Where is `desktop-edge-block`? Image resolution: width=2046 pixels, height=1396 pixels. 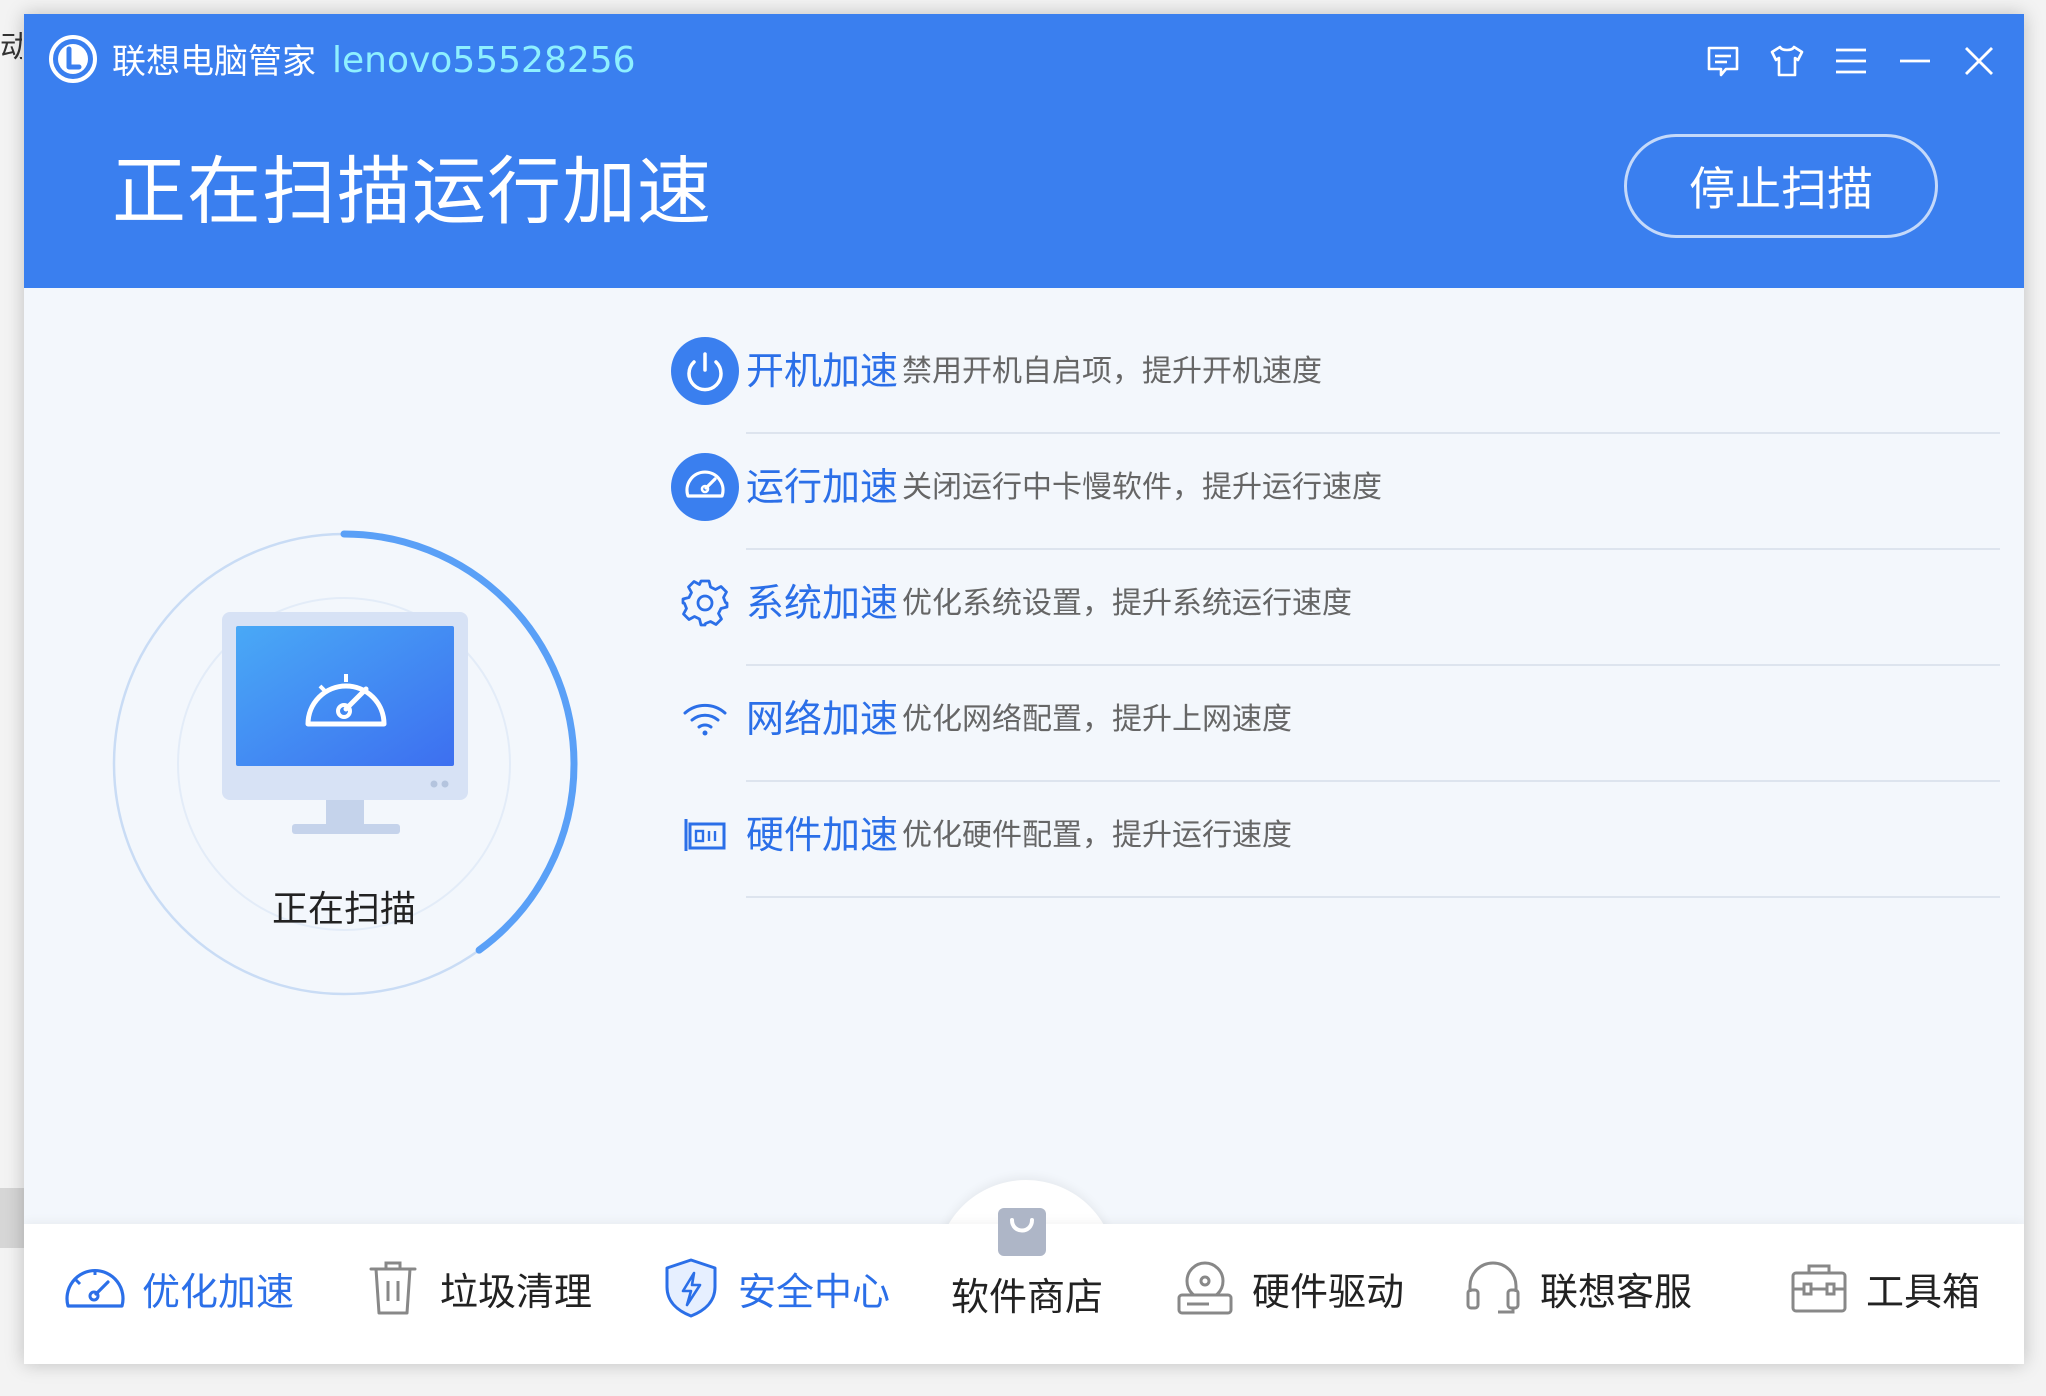
desktop-edge-block is located at coordinates (12, 1218).